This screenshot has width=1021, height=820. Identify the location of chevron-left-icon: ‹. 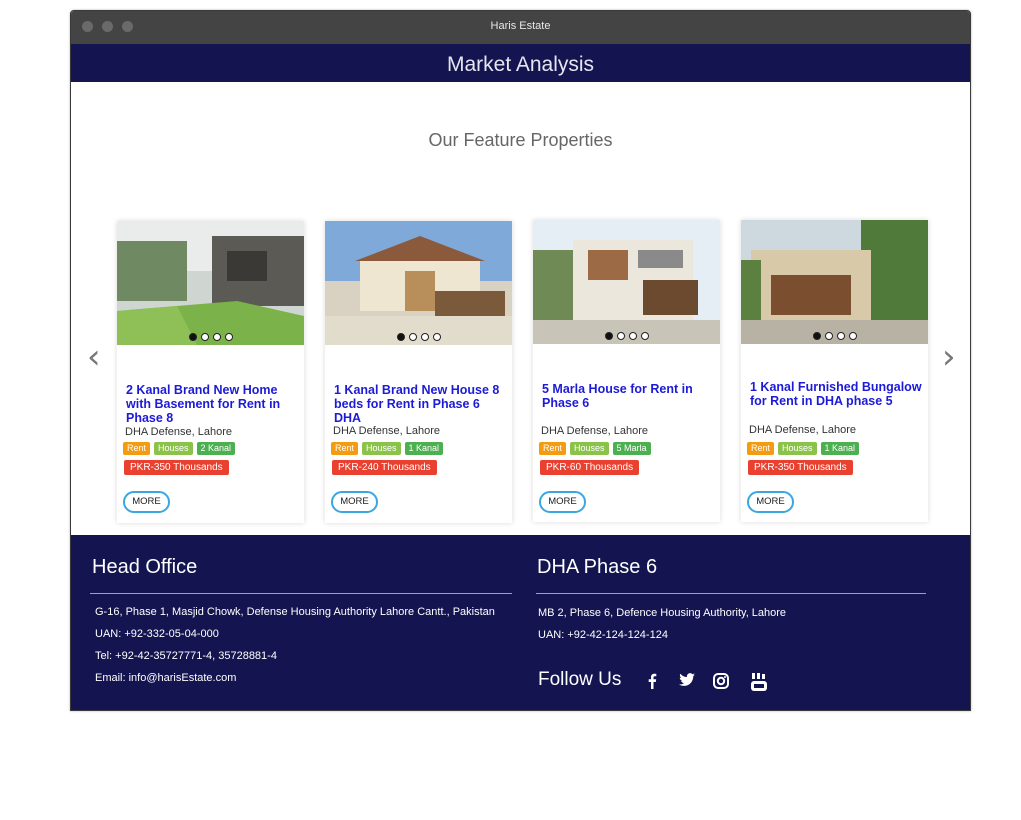
(94, 357).